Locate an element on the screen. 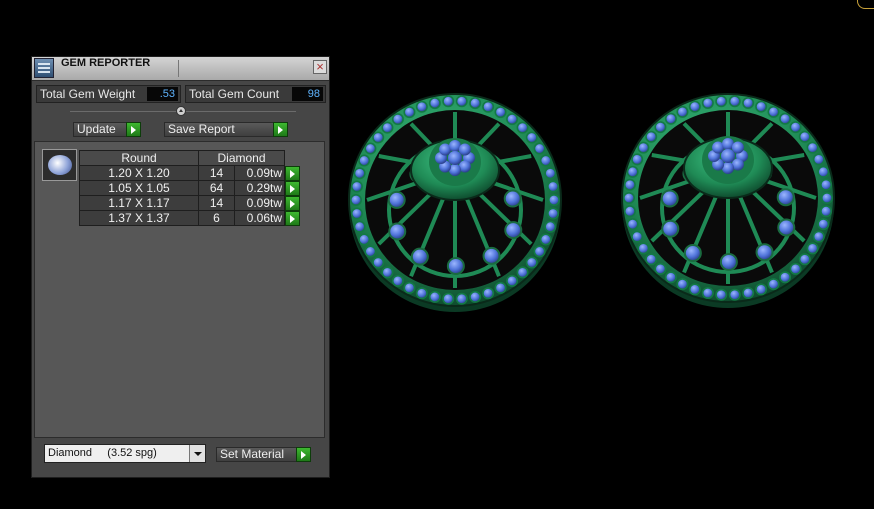 The height and width of the screenshot is (509, 874). total-gem-count: Total Gem Count 98 is located at coordinates (255, 94).